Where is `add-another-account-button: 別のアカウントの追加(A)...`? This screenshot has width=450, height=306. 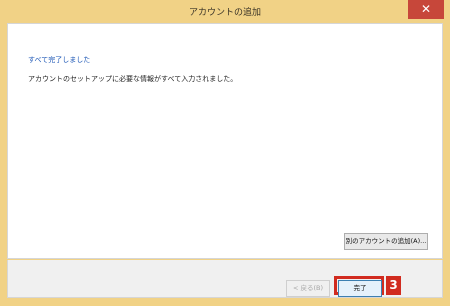 add-another-account-button: 別のアカウントの追加(A)... is located at coordinates (386, 241).